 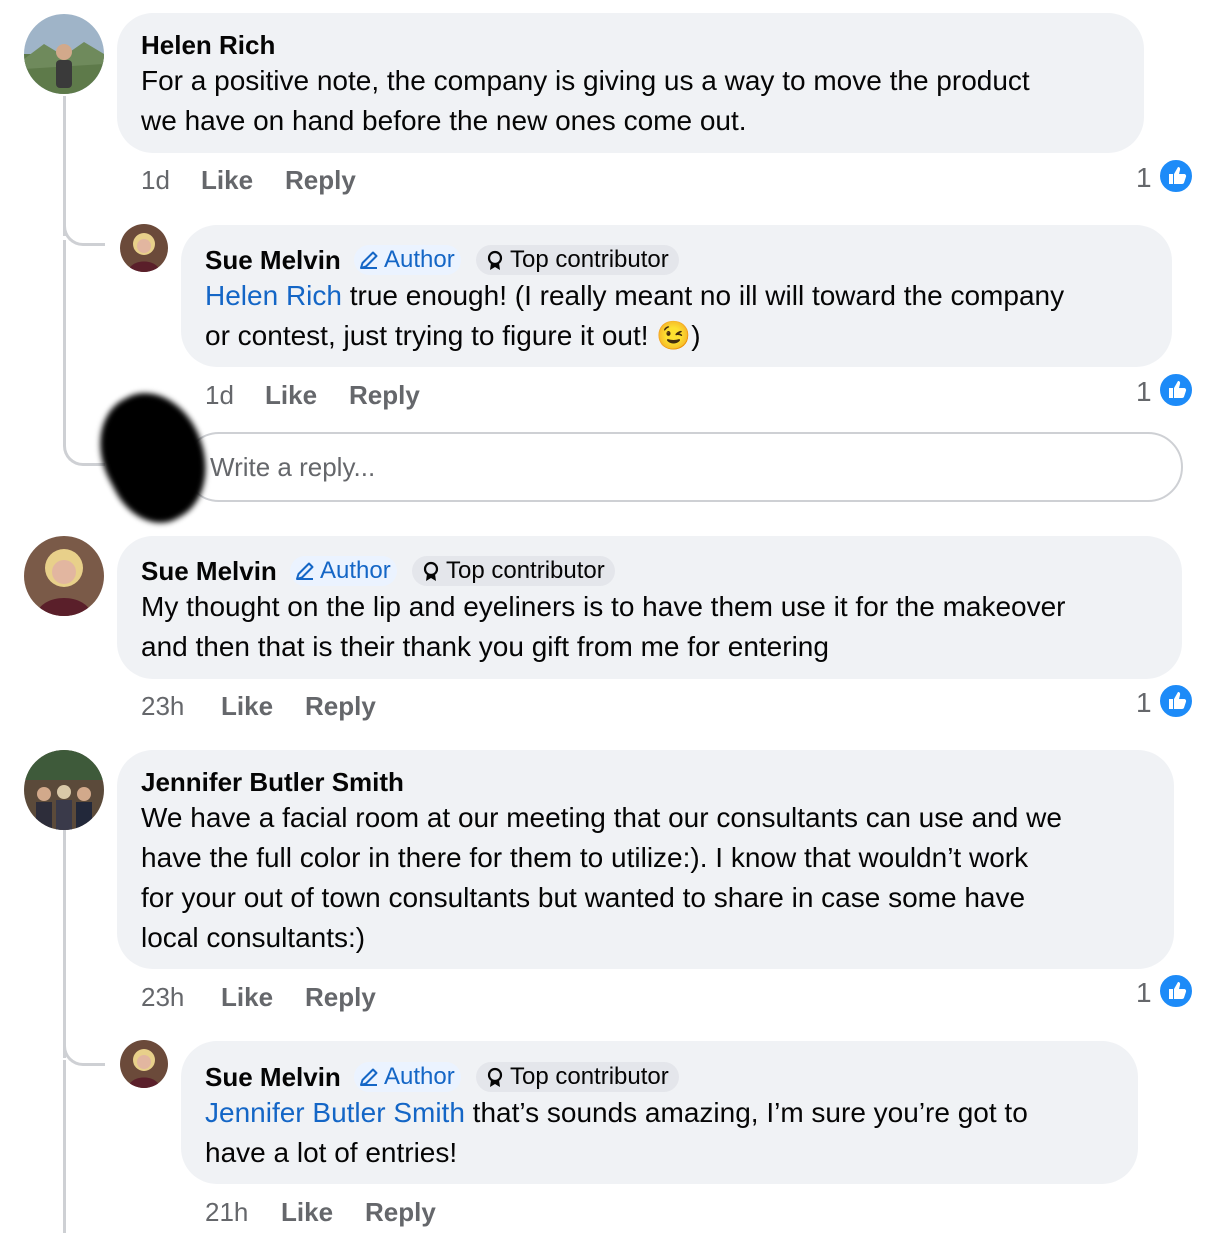 I want to click on comment-author: Helen Rich, so click(x=208, y=45).